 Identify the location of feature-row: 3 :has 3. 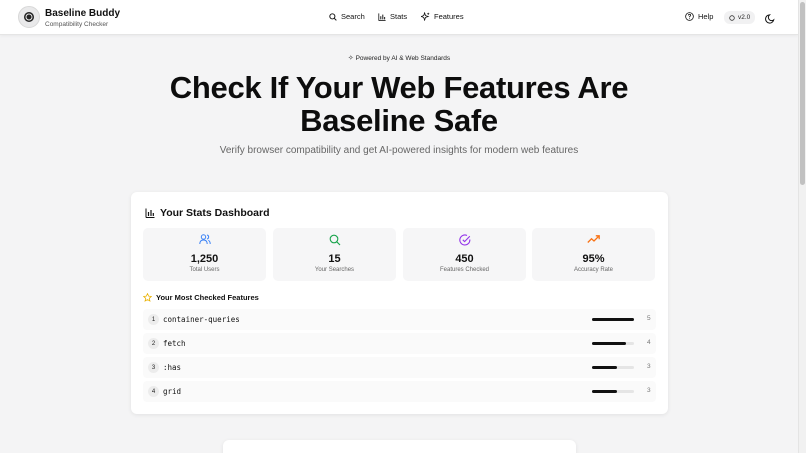
(399, 367).